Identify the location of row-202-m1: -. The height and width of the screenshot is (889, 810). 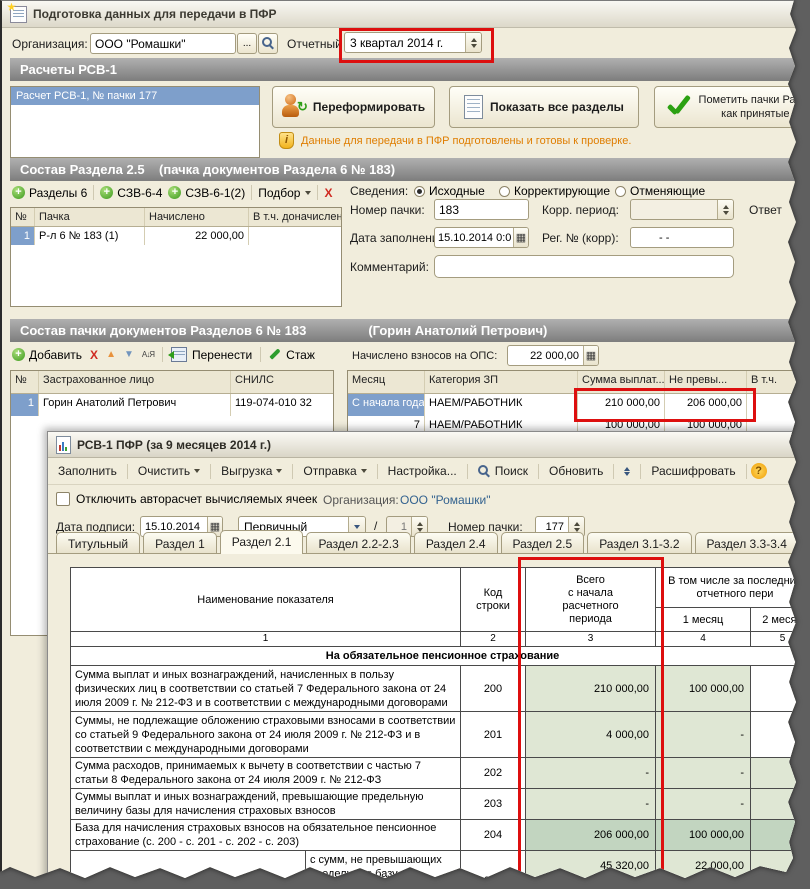
(703, 773).